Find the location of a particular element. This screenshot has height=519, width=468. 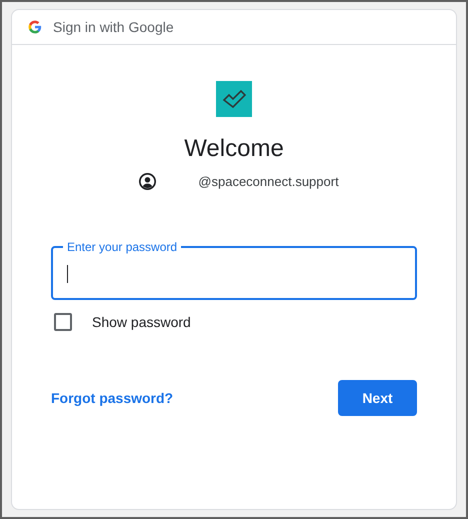

app-logo-icon is located at coordinates (234, 99).